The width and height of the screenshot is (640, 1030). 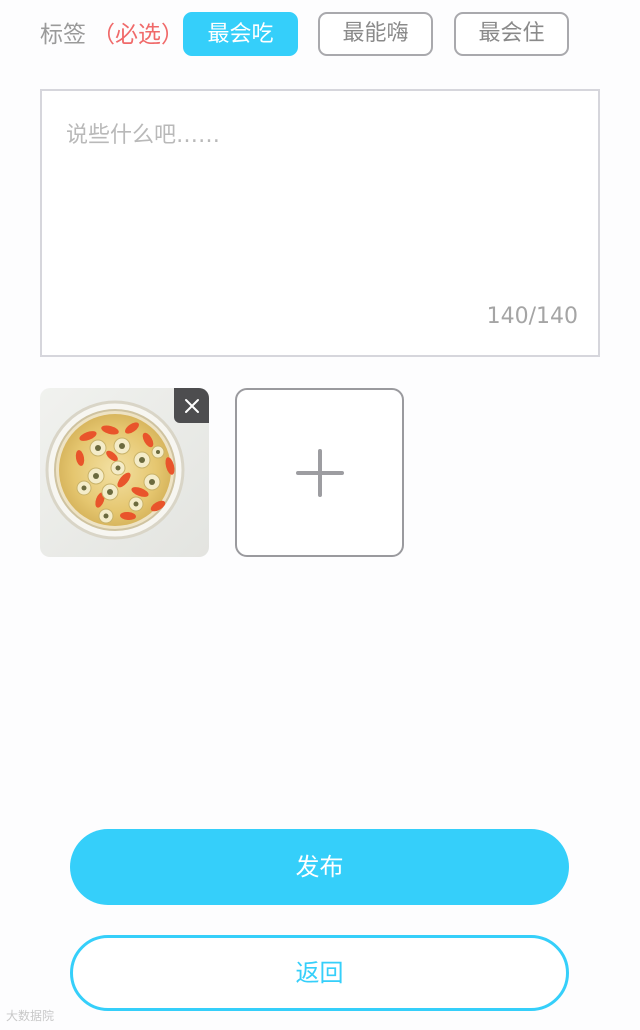 I want to click on character-counter: 140/140, so click(x=532, y=316).